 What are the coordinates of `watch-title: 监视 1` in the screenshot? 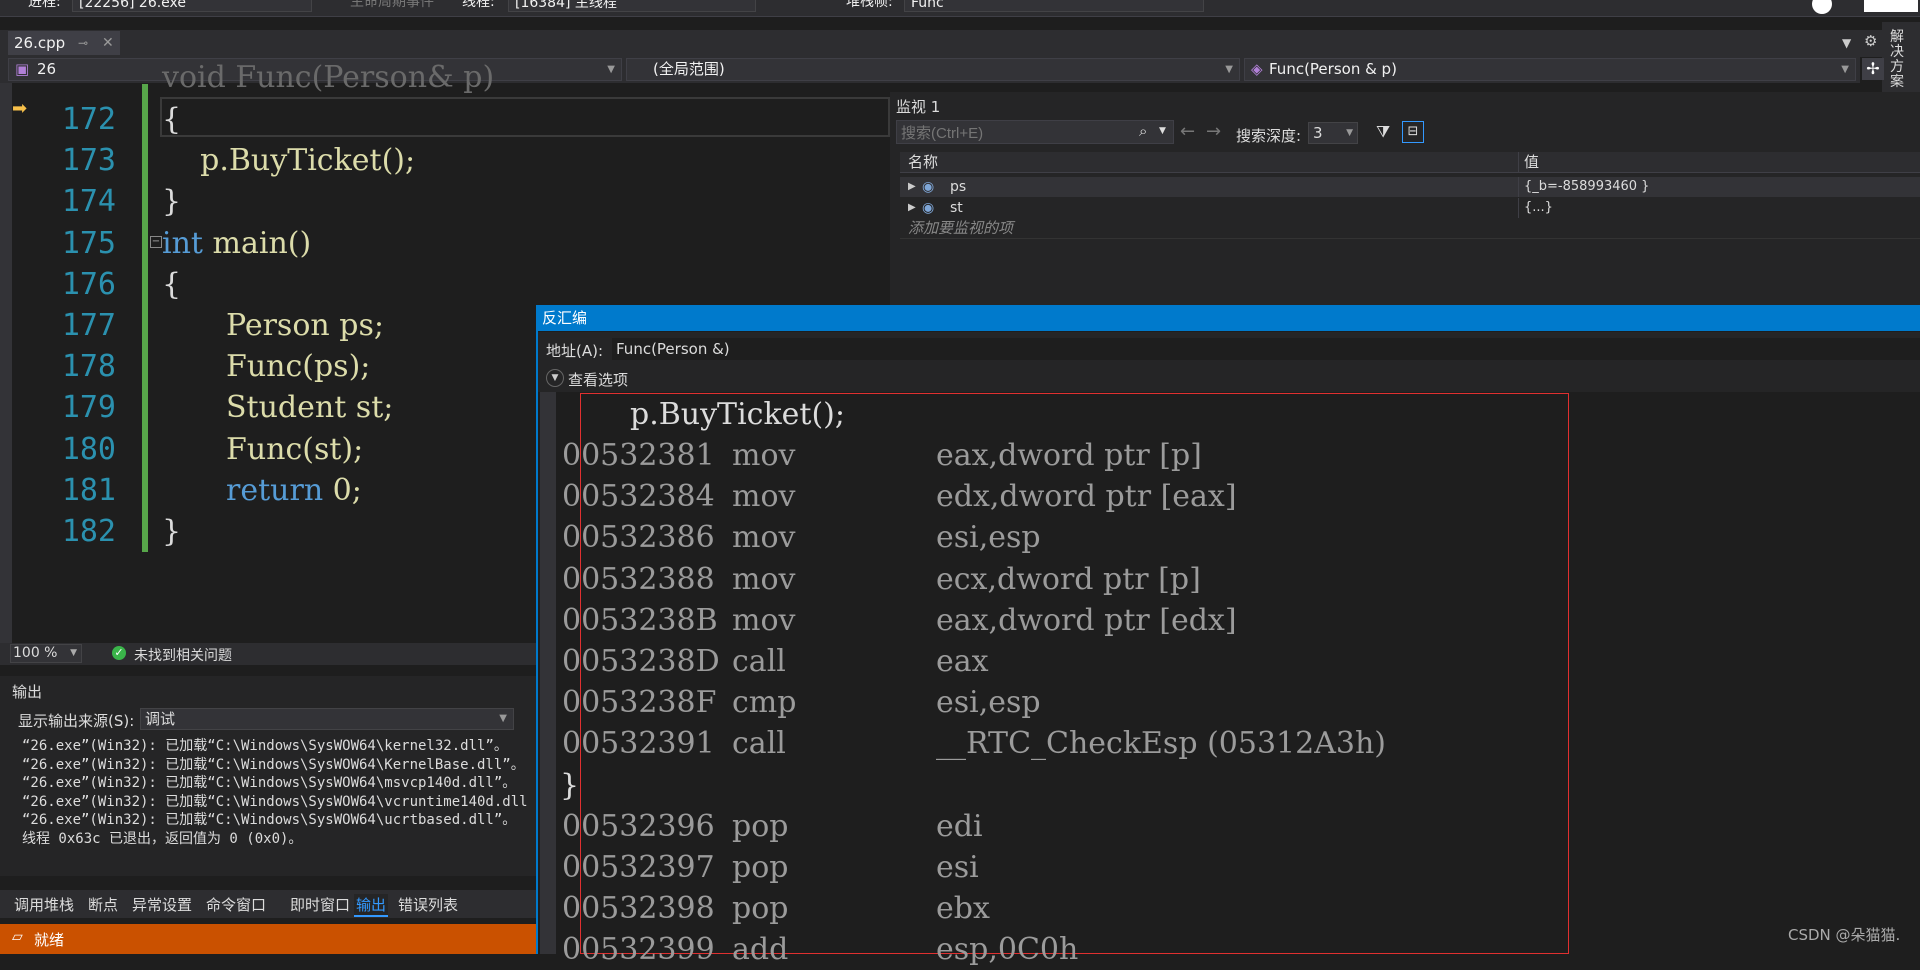 It's located at (918, 107).